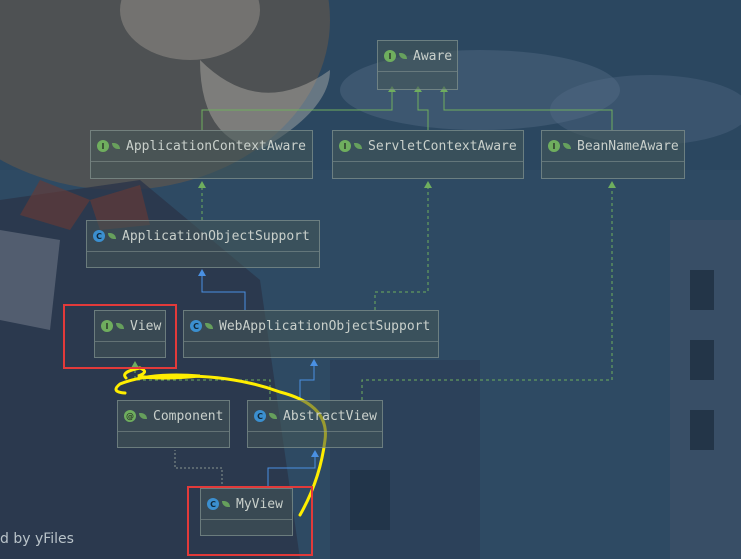 Image resolution: width=741 pixels, height=559 pixels. Describe the element at coordinates (120, 336) in the screenshot. I see `highlight-box-view` at that location.